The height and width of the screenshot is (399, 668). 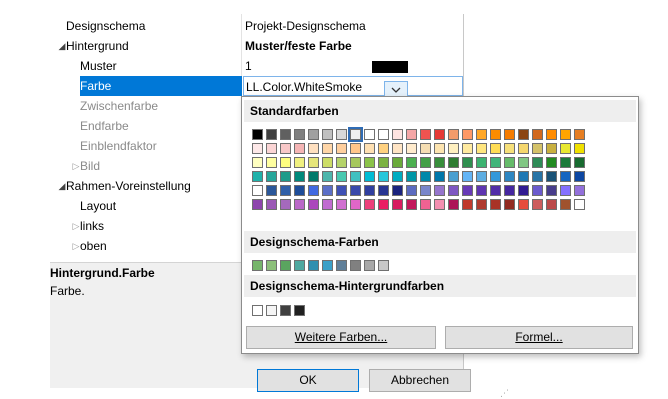 I want to click on color-value-field: LL.Color.WhiteSmoke, so click(x=353, y=86).